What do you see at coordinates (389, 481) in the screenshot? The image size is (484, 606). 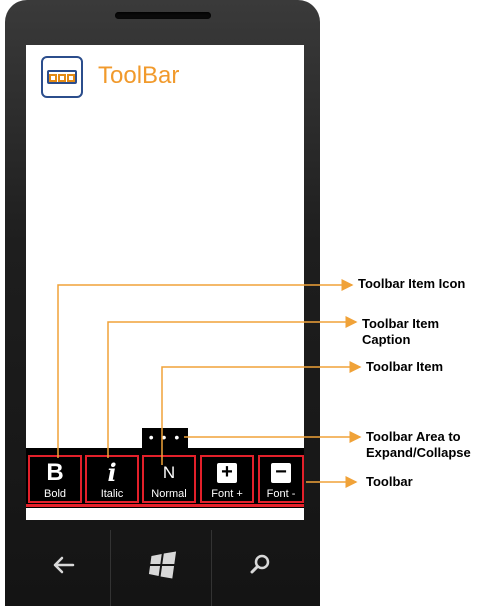 I see `callout-toolbar: Toolbar` at bounding box center [389, 481].